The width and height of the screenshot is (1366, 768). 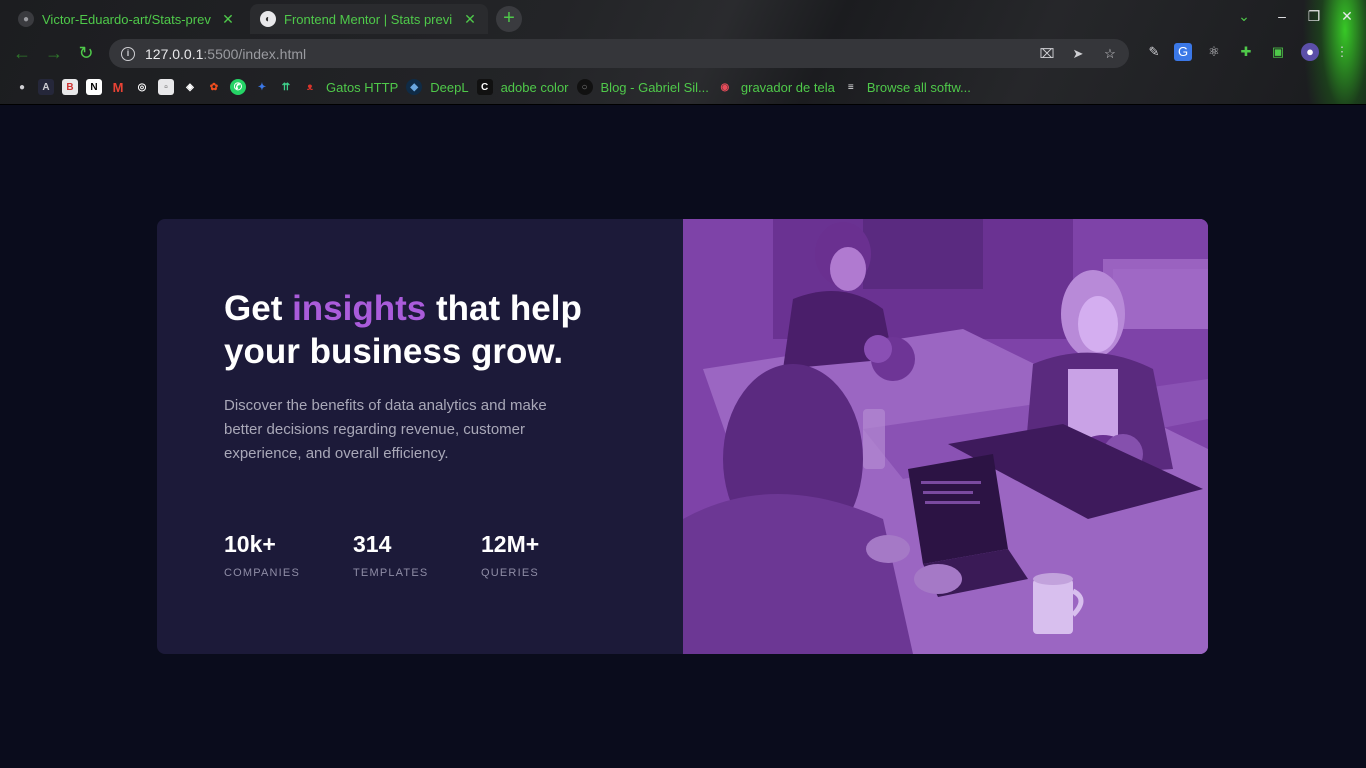 I want to click on new-tab-button: +, so click(x=509, y=19).